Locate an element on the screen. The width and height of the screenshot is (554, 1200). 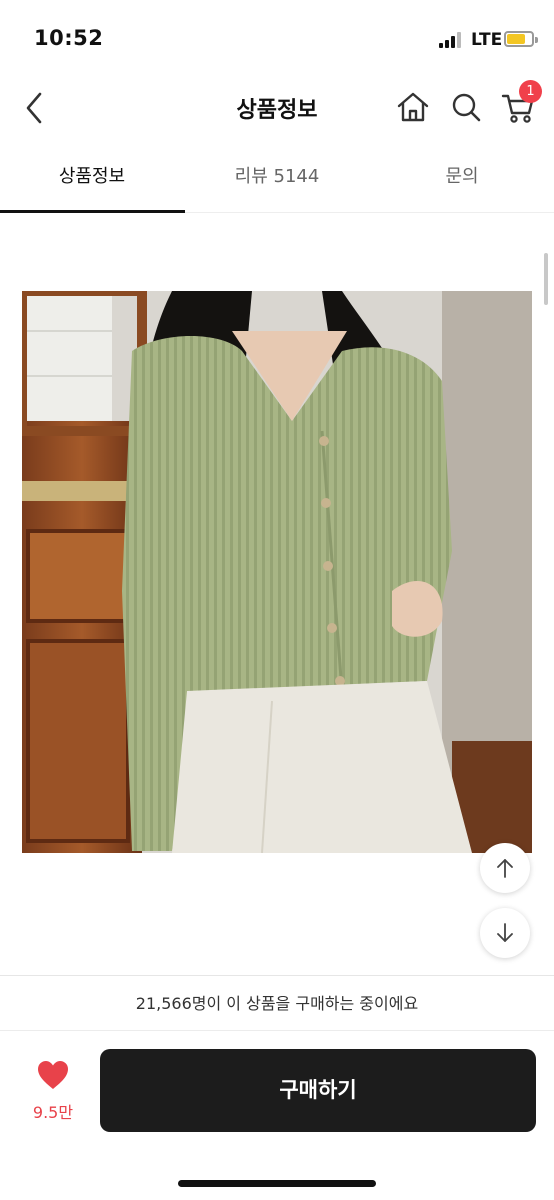
tab-bar: 상품정보 리뷰 5144 문의 is located at coordinates (277, 180).